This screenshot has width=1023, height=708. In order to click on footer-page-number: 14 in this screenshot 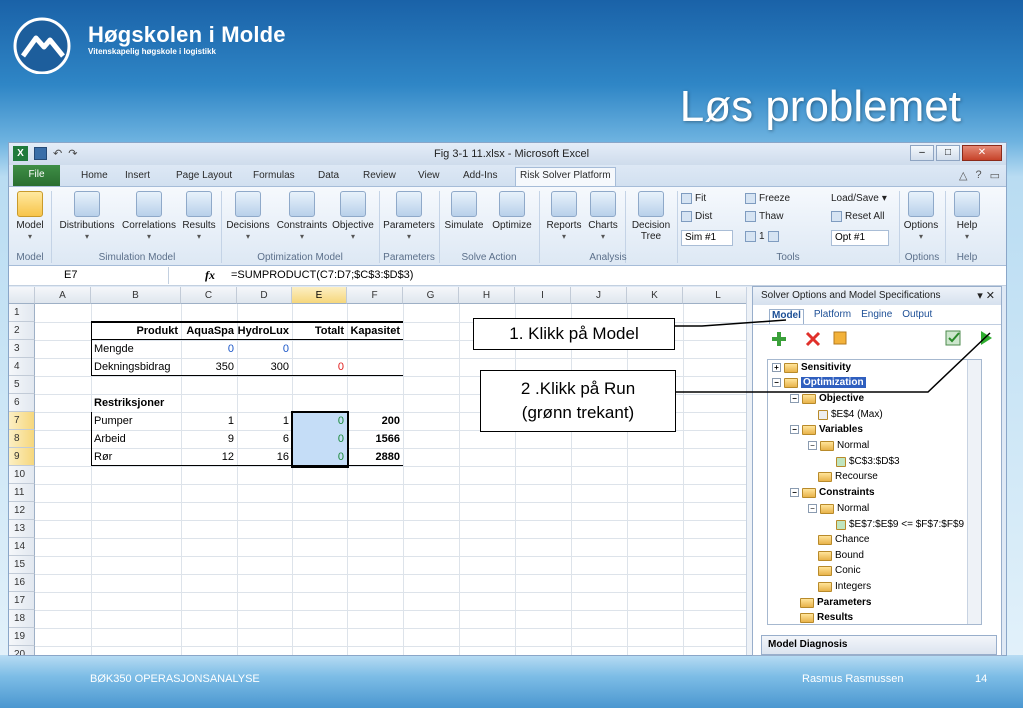, I will do `click(981, 679)`.